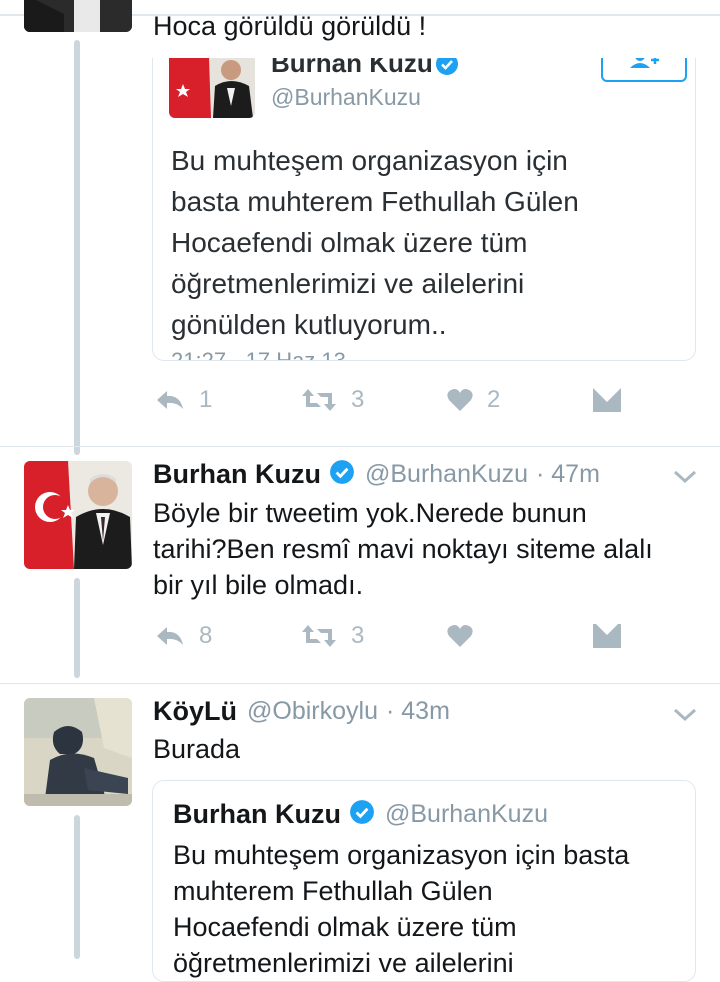  What do you see at coordinates (237, 474) in the screenshot?
I see `author-name: Burhan Kuzu` at bounding box center [237, 474].